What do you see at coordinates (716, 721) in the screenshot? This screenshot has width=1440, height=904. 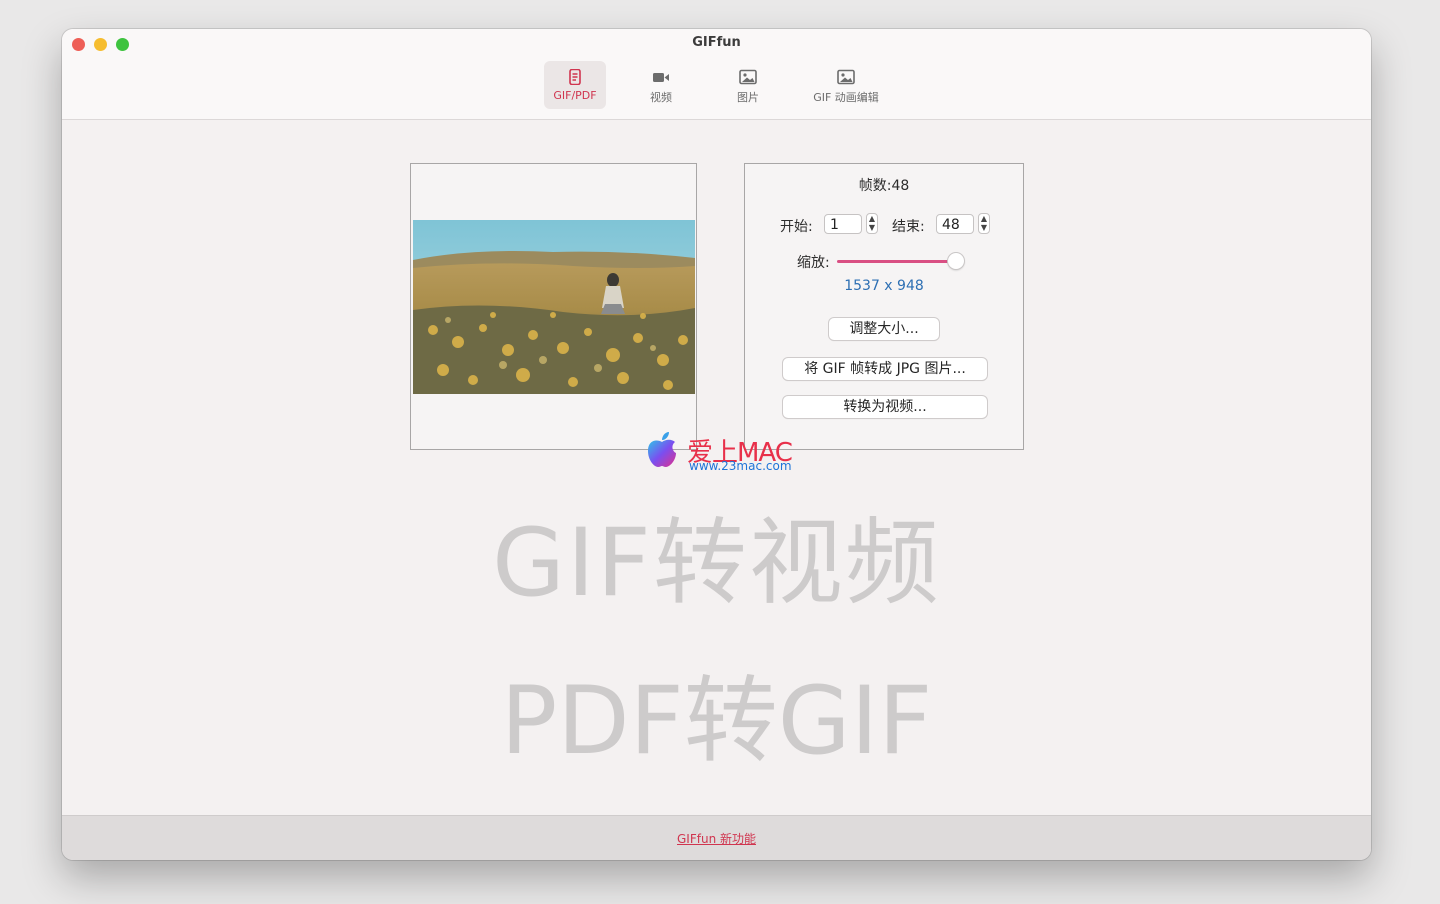 I see `watermark-line-2: PDF转GIF` at bounding box center [716, 721].